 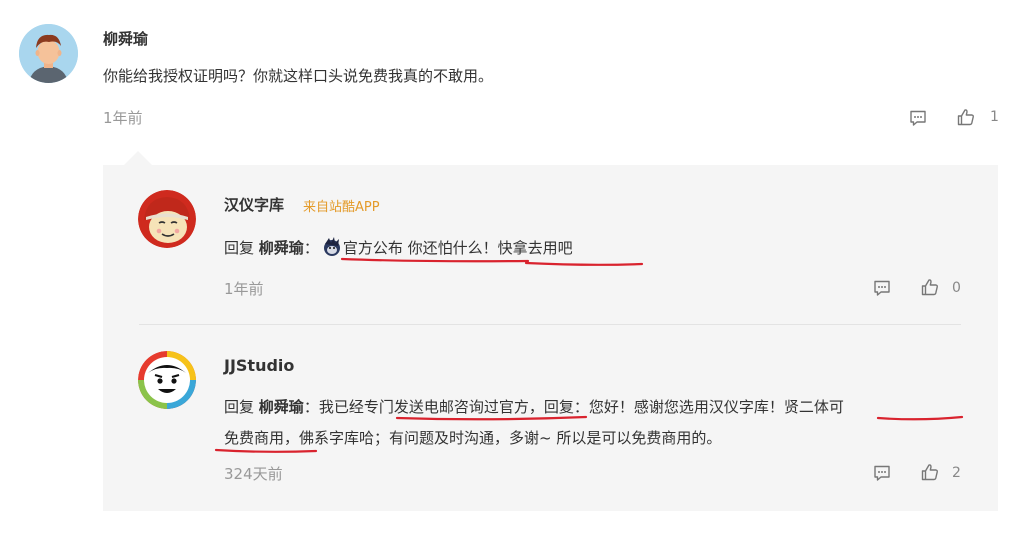 What do you see at coordinates (994, 117) in the screenshot?
I see `like-count: 1` at bounding box center [994, 117].